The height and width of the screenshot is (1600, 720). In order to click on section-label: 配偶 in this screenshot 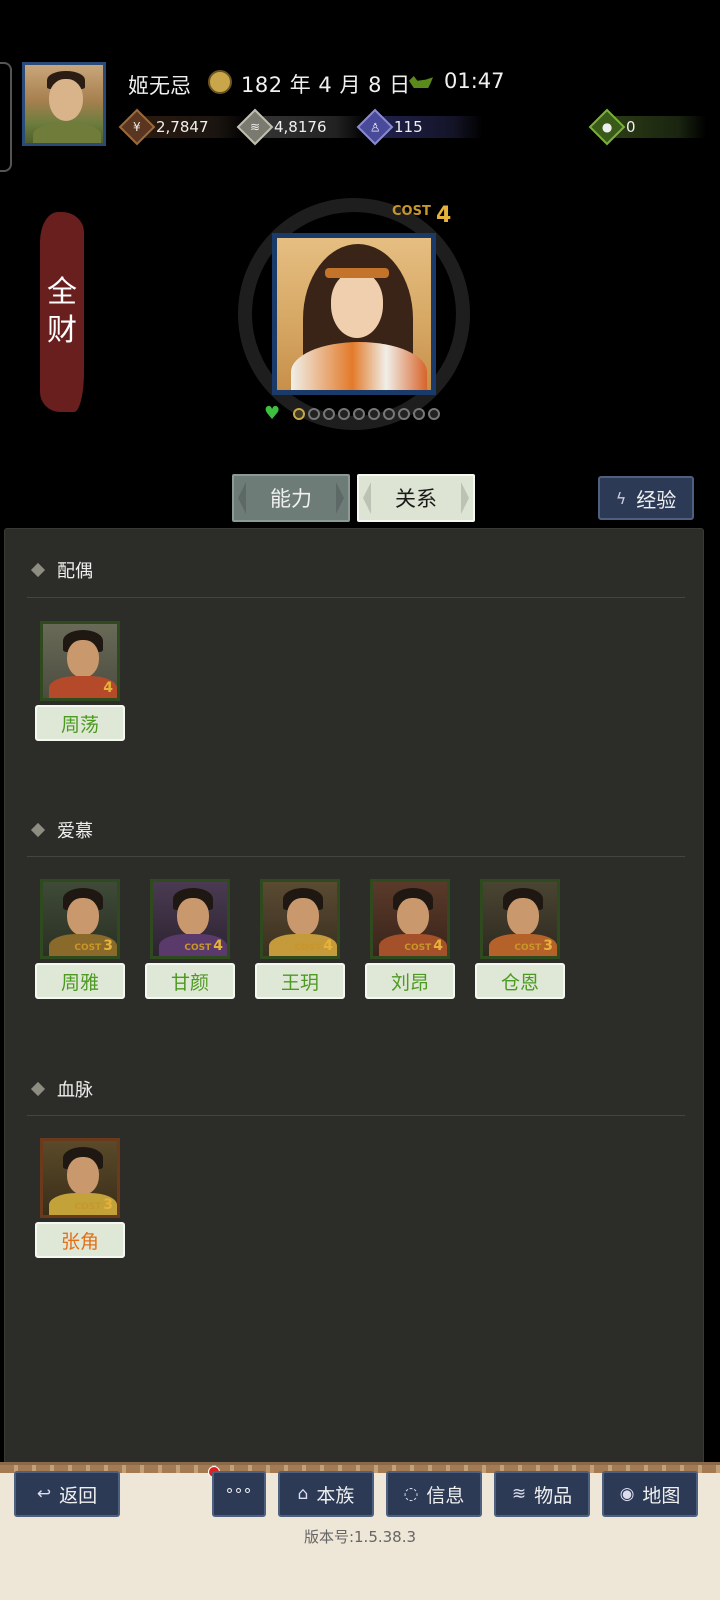, I will do `click(75, 571)`.